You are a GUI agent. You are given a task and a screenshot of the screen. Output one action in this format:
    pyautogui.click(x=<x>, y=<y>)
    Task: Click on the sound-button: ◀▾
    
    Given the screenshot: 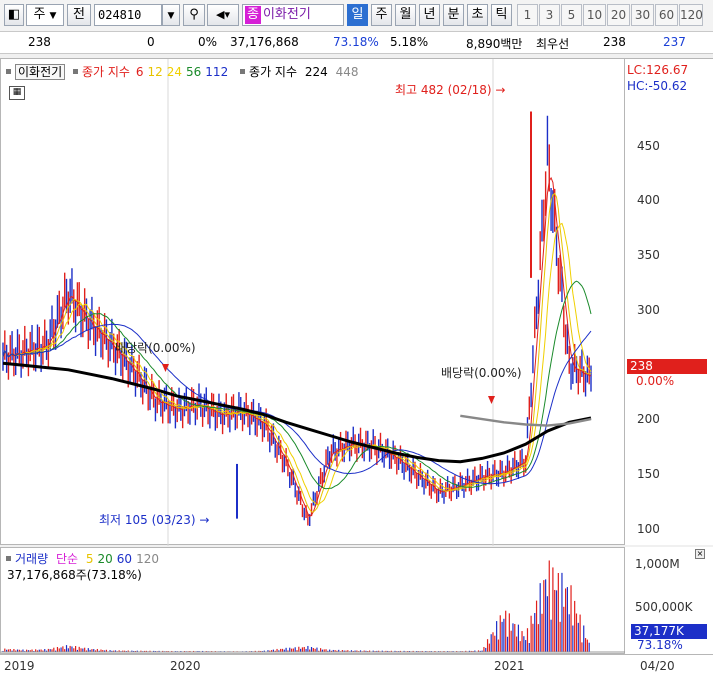 What is the action you would take?
    pyautogui.click(x=223, y=15)
    